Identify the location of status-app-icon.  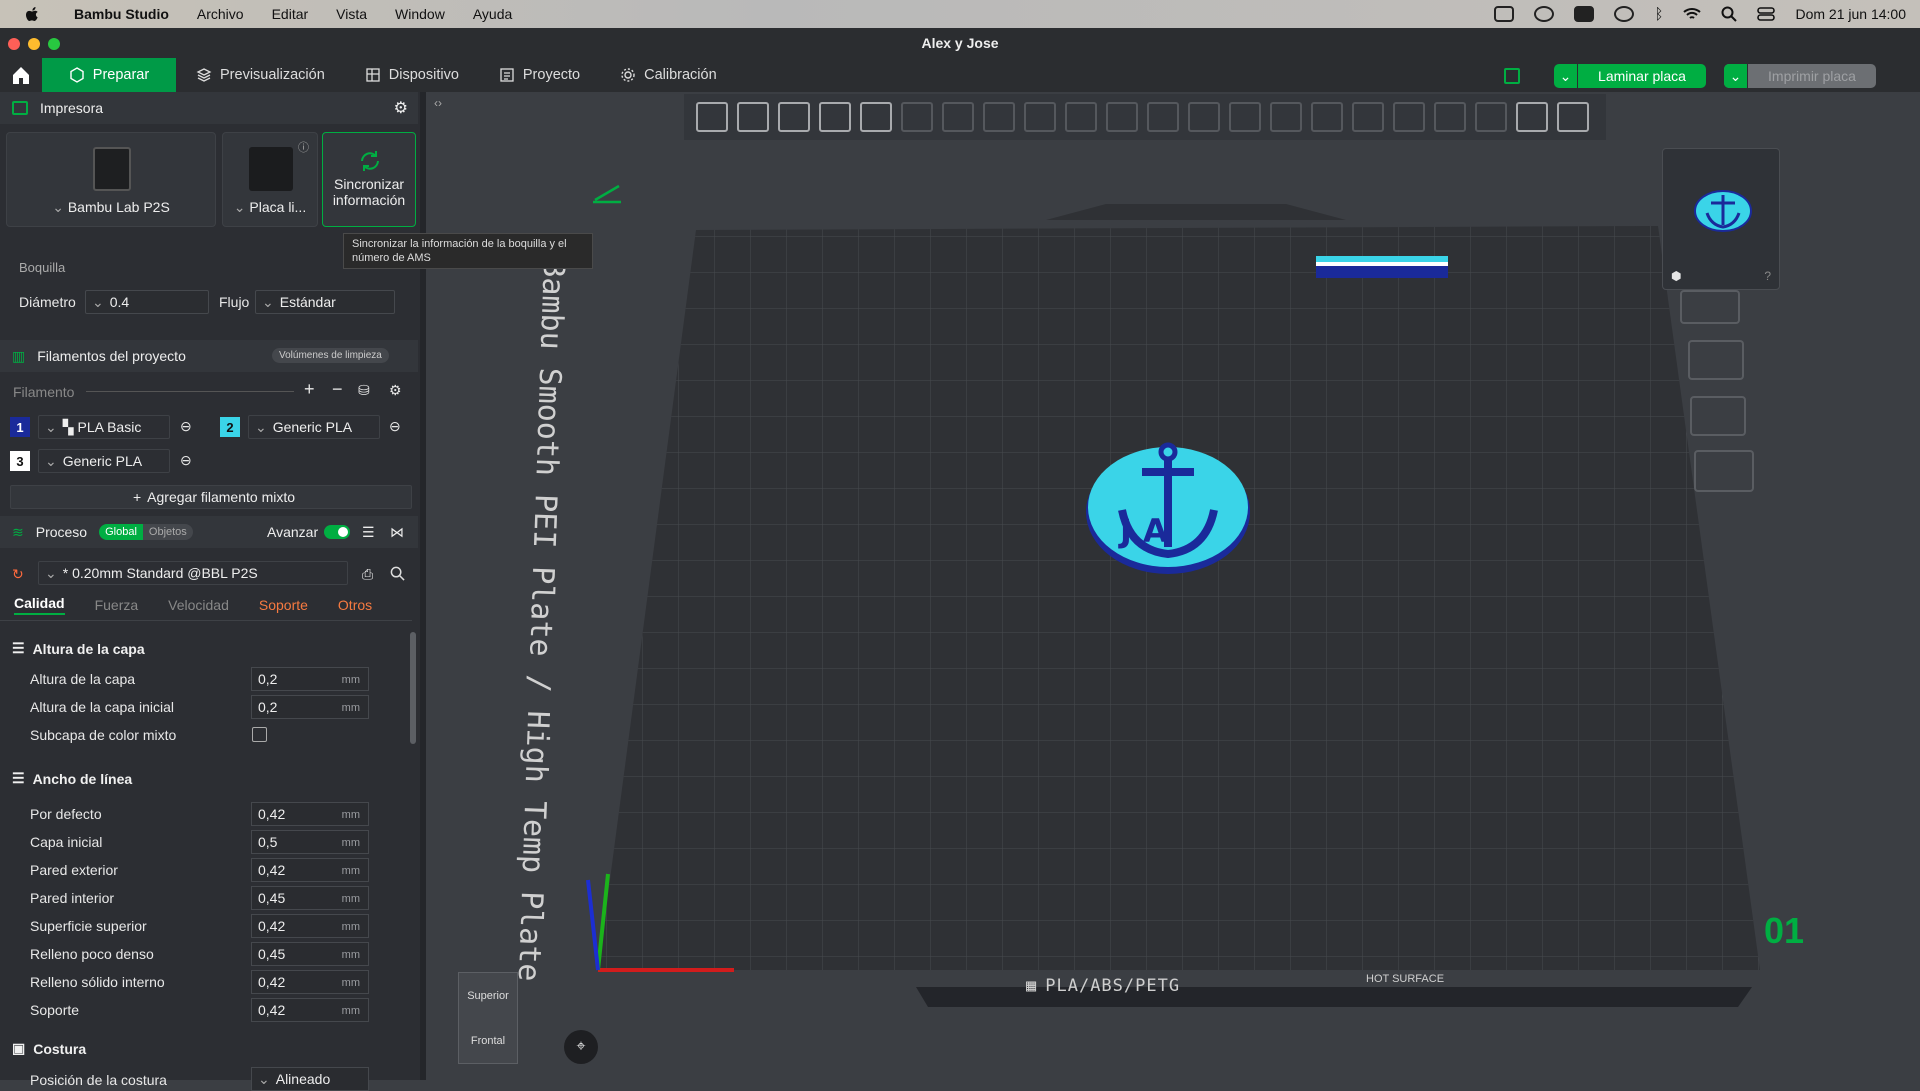
(1504, 14).